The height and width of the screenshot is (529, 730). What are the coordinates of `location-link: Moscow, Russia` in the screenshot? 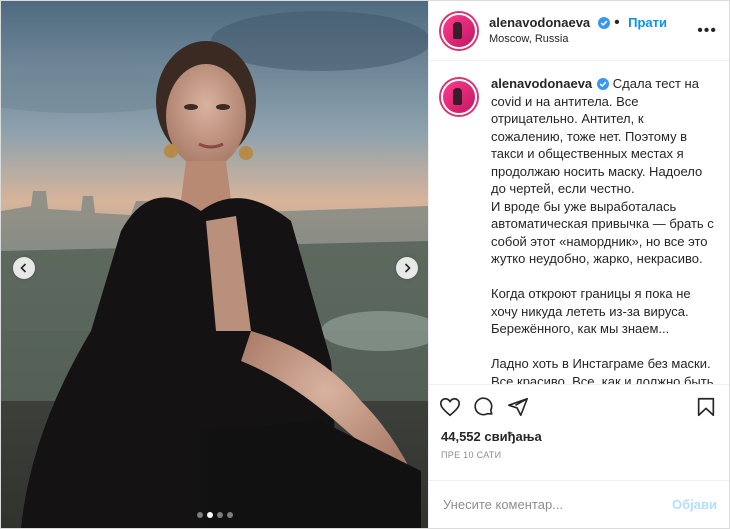 It's located at (578, 39).